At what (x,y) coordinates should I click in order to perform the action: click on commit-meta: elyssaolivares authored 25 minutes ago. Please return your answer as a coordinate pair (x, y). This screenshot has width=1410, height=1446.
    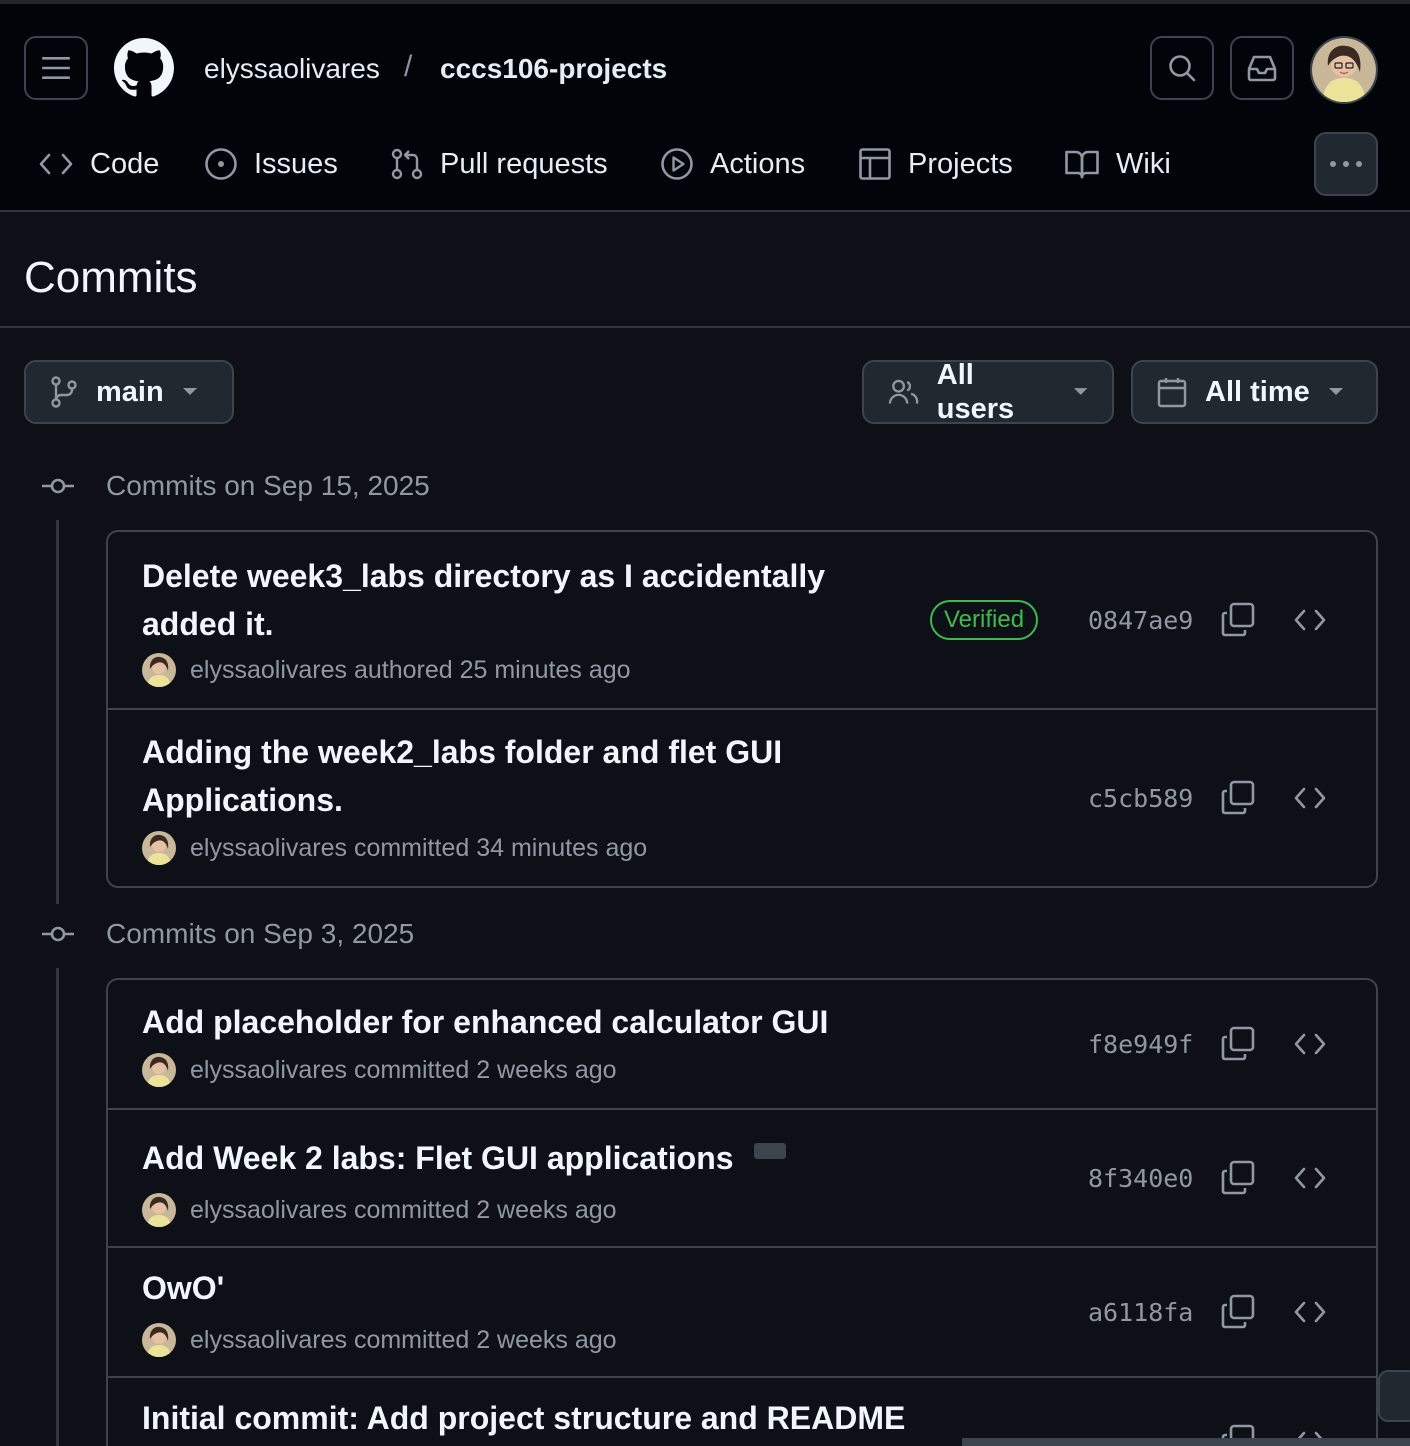
    Looking at the image, I should click on (386, 670).